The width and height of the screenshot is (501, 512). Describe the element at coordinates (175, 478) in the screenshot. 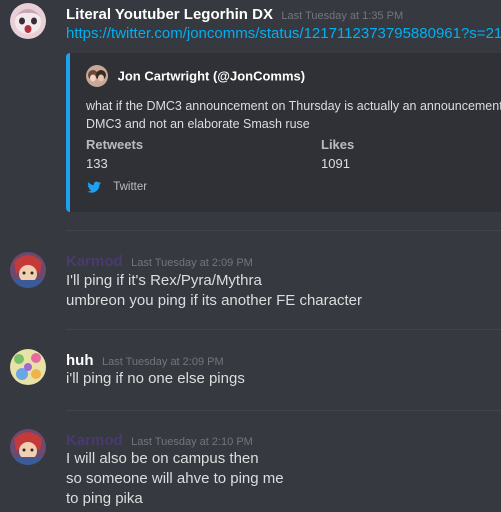

I see `message-text: so someone will ahve to ping me` at that location.